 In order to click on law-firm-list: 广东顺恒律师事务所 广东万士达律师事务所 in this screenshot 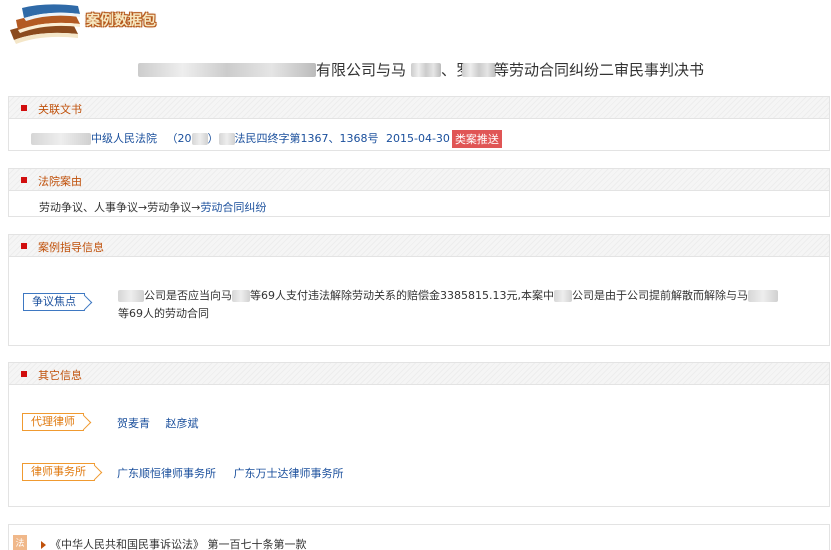, I will do `click(230, 473)`.